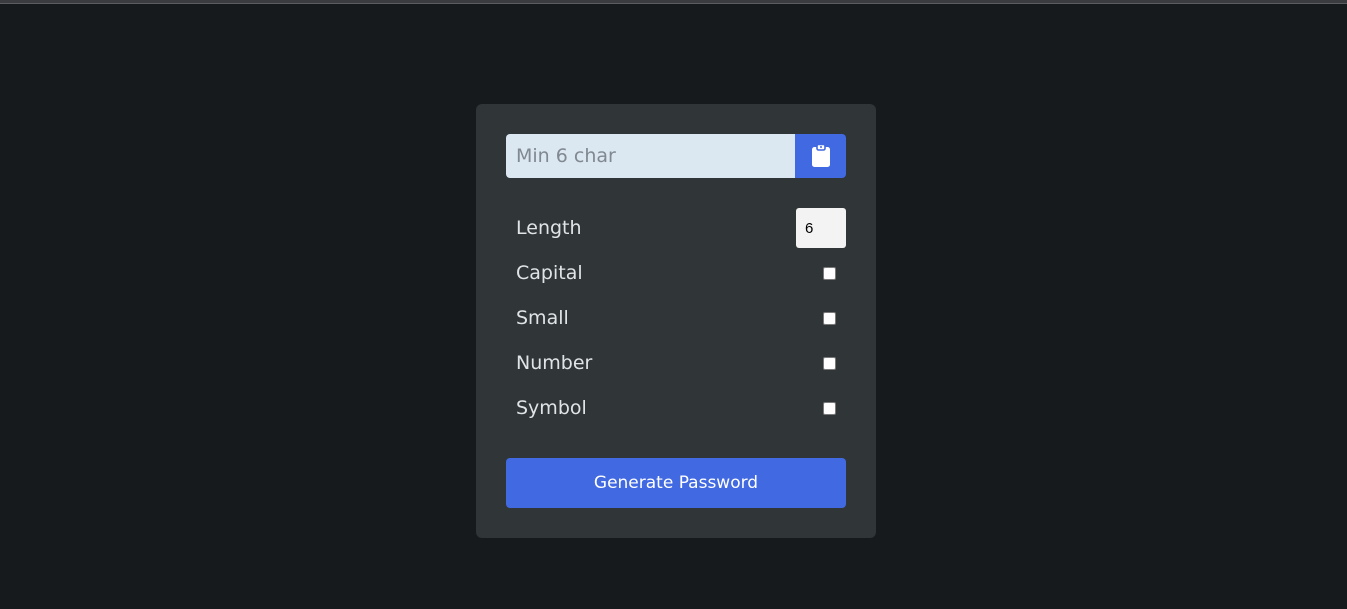  I want to click on capital-checkbox, so click(829, 273).